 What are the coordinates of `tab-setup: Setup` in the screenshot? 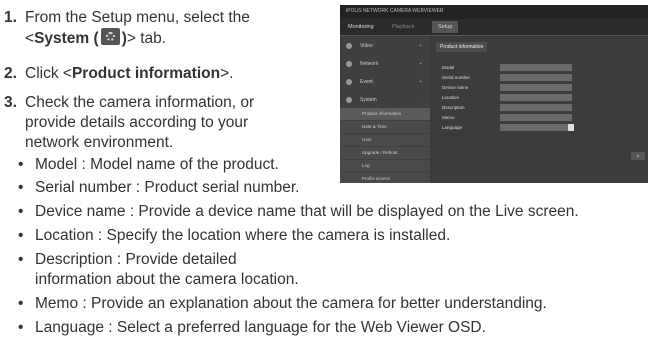 It's located at (445, 27).